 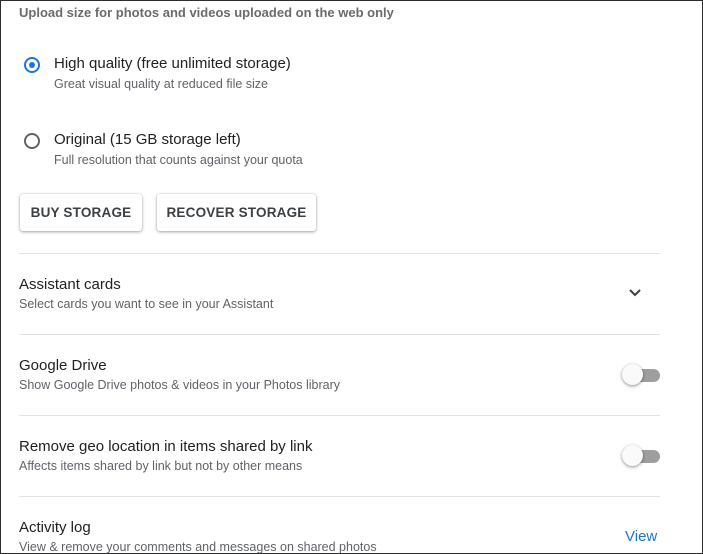 What do you see at coordinates (172, 63) in the screenshot?
I see `radio-title-high-quality: High quality (free unlimited storage)` at bounding box center [172, 63].